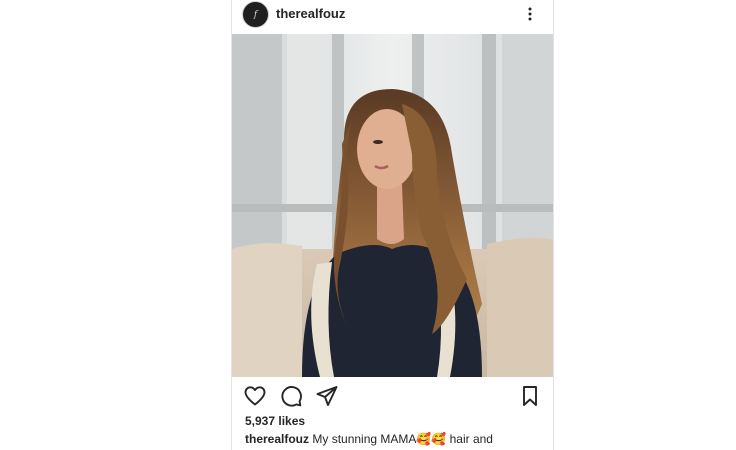 This screenshot has height=450, width=736. Describe the element at coordinates (277, 439) in the screenshot. I see `caption-username: therealfouz` at that location.